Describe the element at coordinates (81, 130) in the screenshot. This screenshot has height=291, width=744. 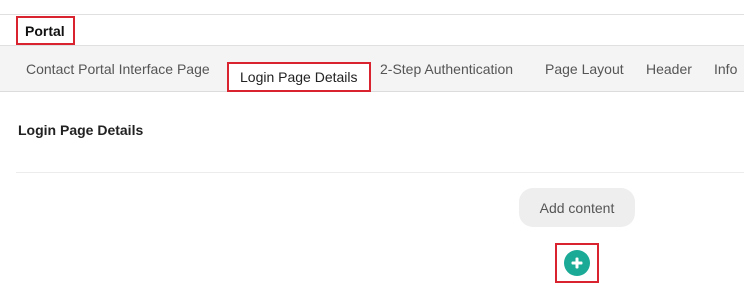
I see `section-title: Login Page Details` at that location.